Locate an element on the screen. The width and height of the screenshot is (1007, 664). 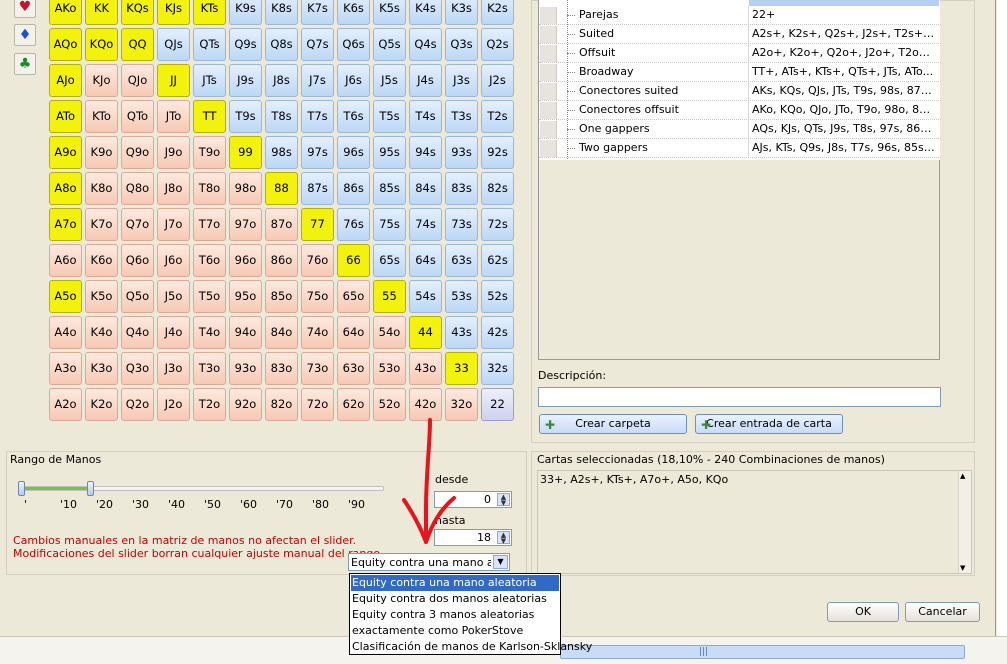
hand-cell: J2o is located at coordinates (173, 404).